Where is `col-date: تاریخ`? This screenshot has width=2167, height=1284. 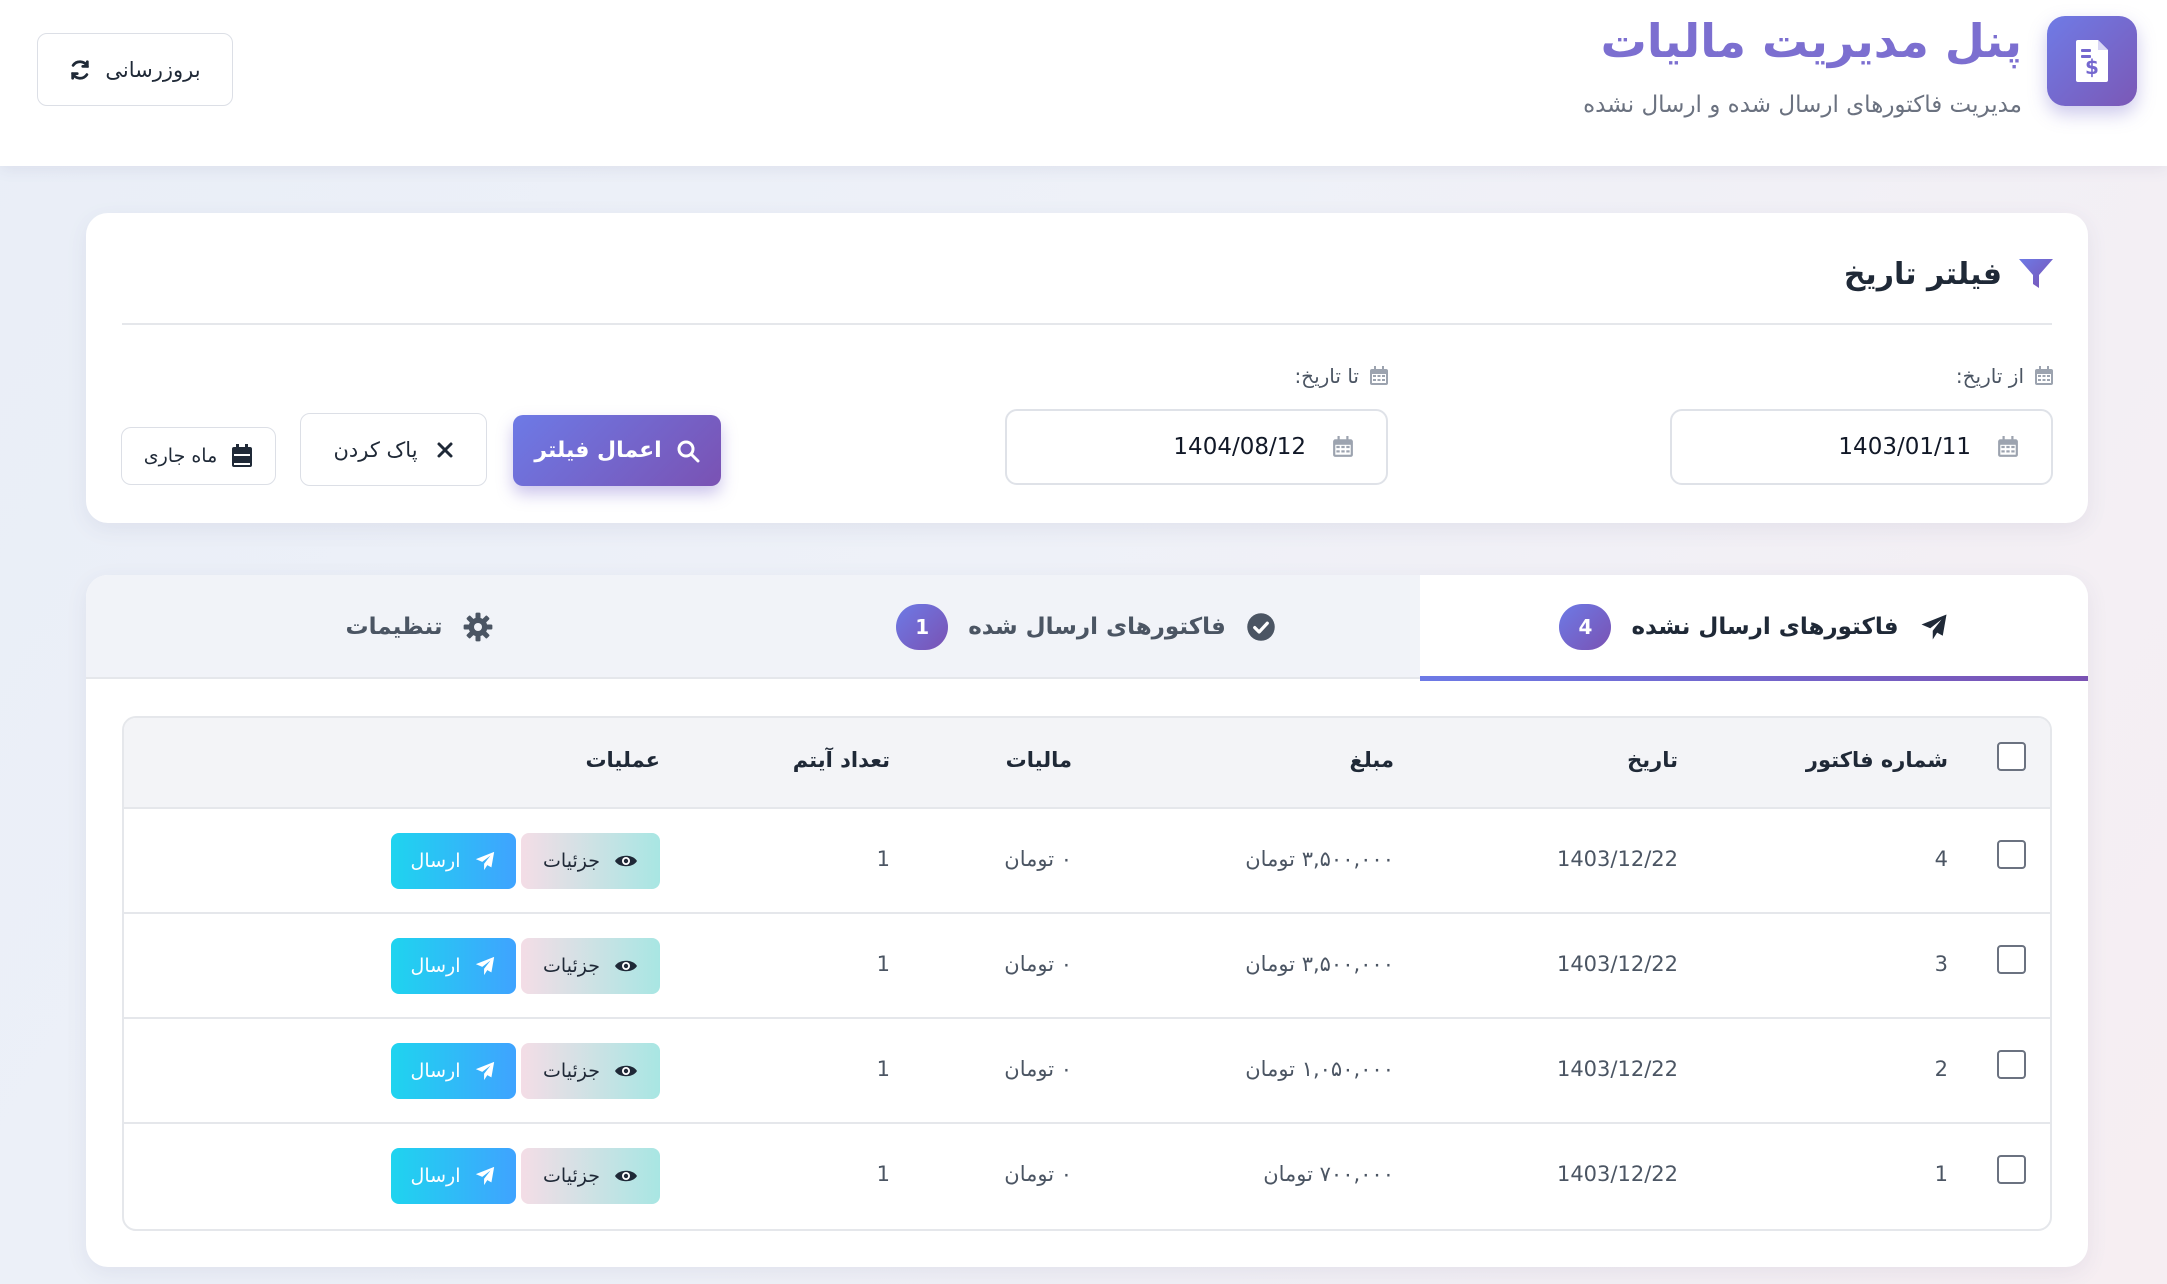
col-date: تاریخ is located at coordinates (1652, 760).